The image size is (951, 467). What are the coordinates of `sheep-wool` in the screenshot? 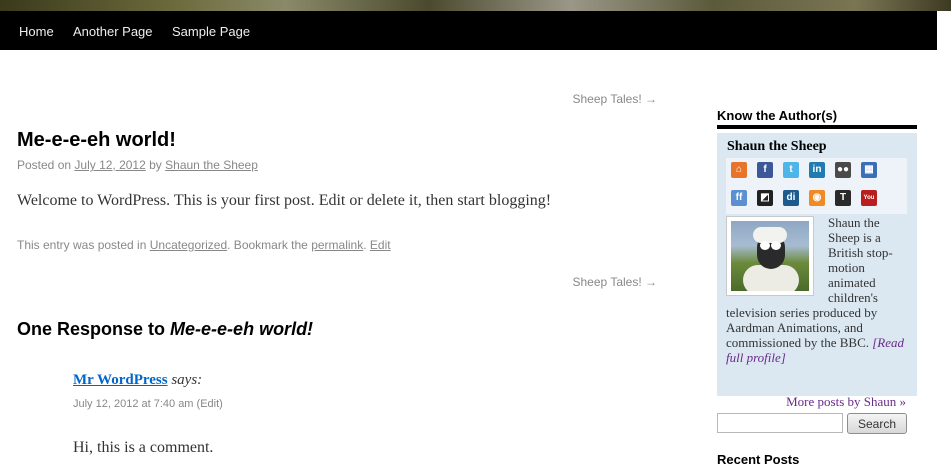 It's located at (770, 235).